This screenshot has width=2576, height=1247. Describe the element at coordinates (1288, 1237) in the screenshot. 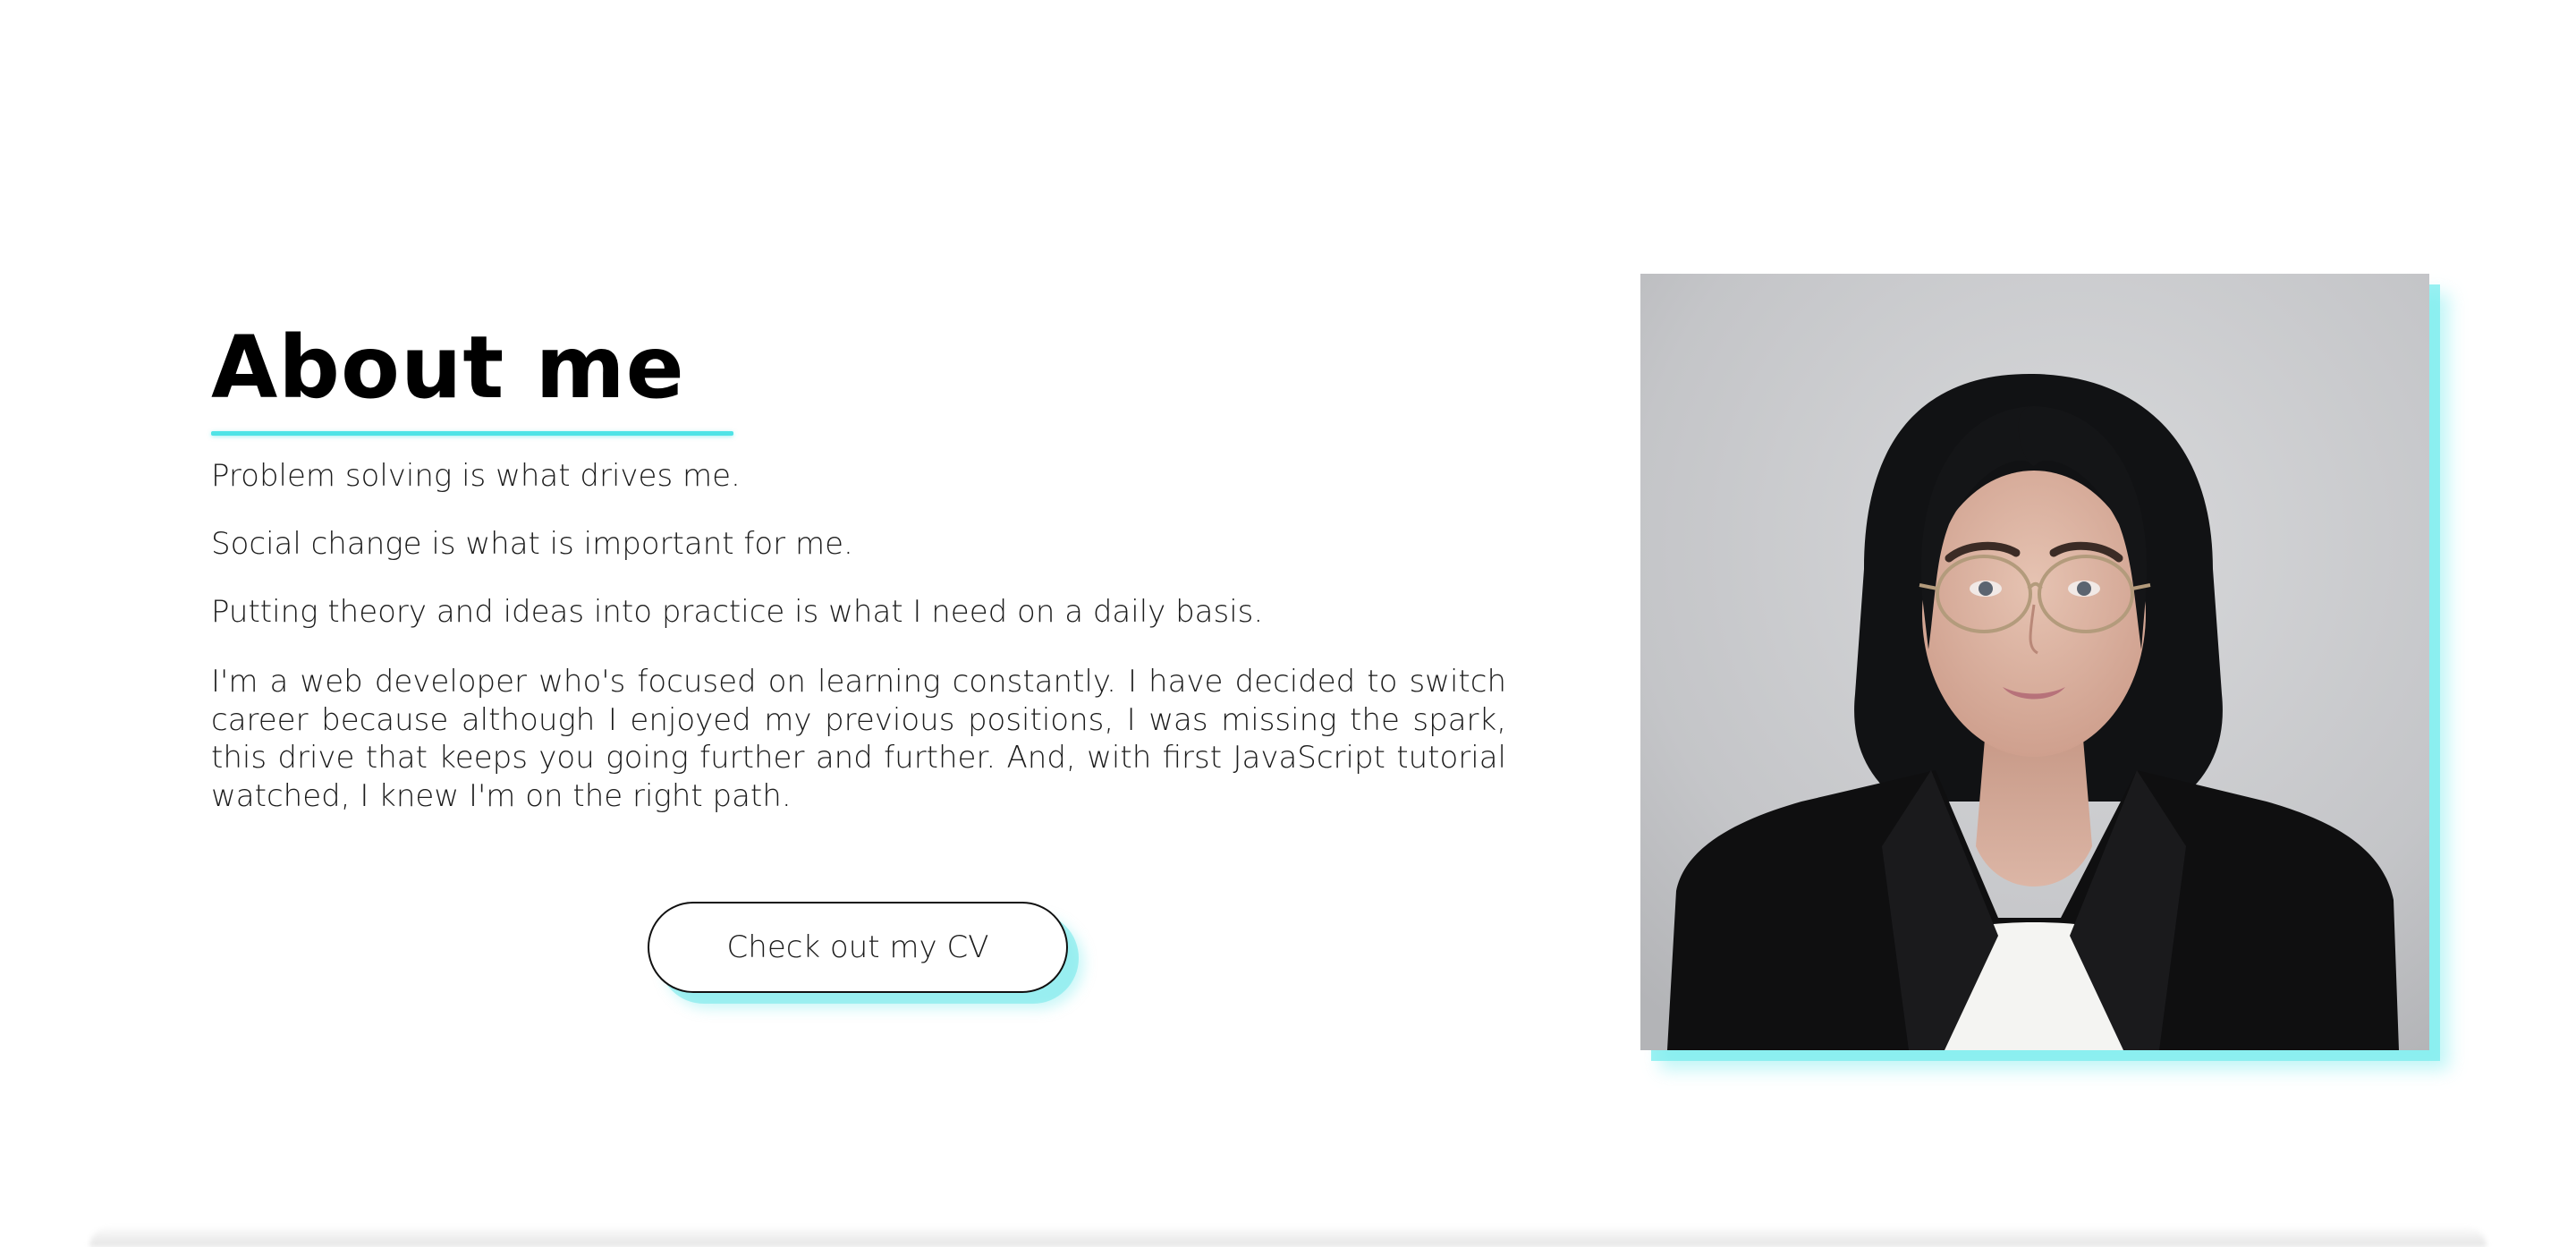

I see `section-divider-shadow` at that location.